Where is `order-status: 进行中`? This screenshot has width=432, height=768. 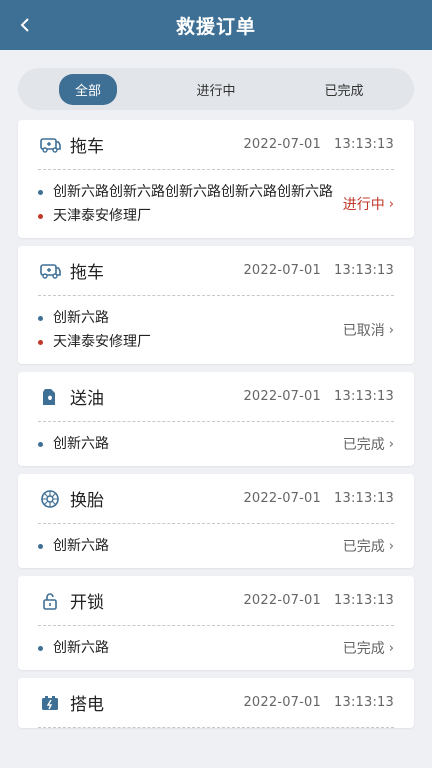 order-status: 进行中 is located at coordinates (363, 205).